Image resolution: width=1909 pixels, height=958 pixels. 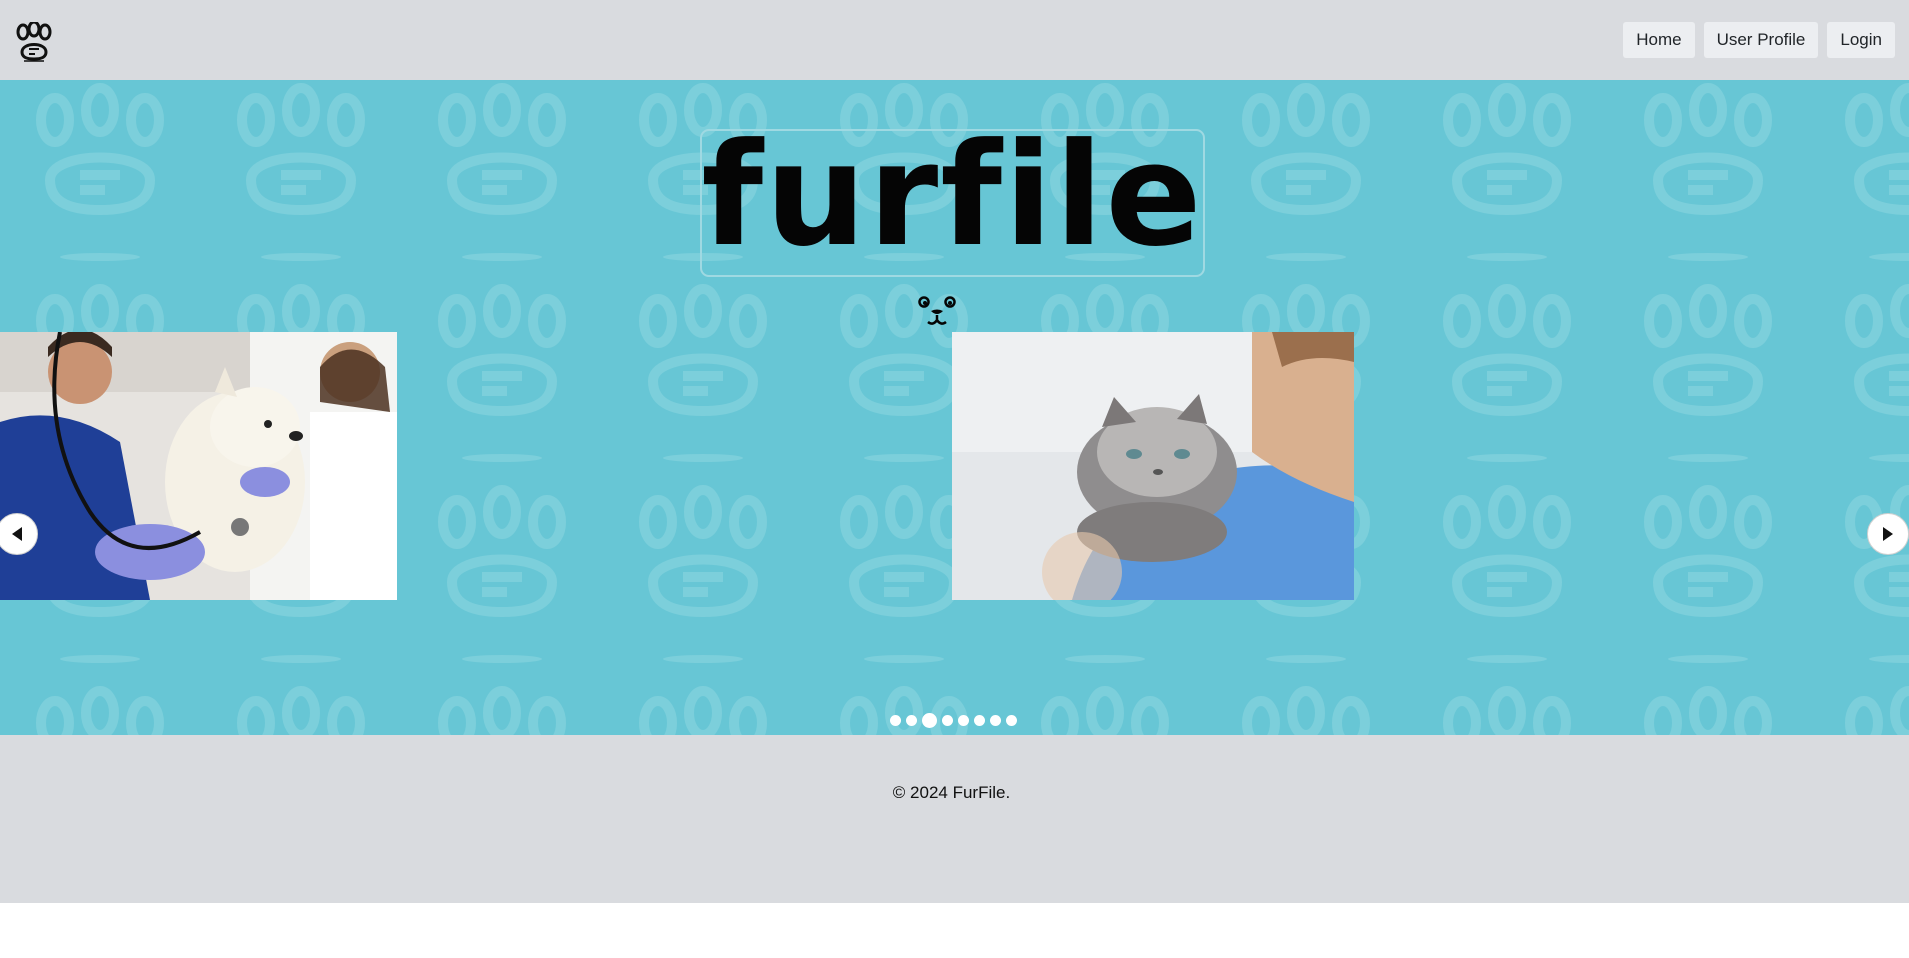 I want to click on vet-with-cat-image, so click(x=1153, y=466).